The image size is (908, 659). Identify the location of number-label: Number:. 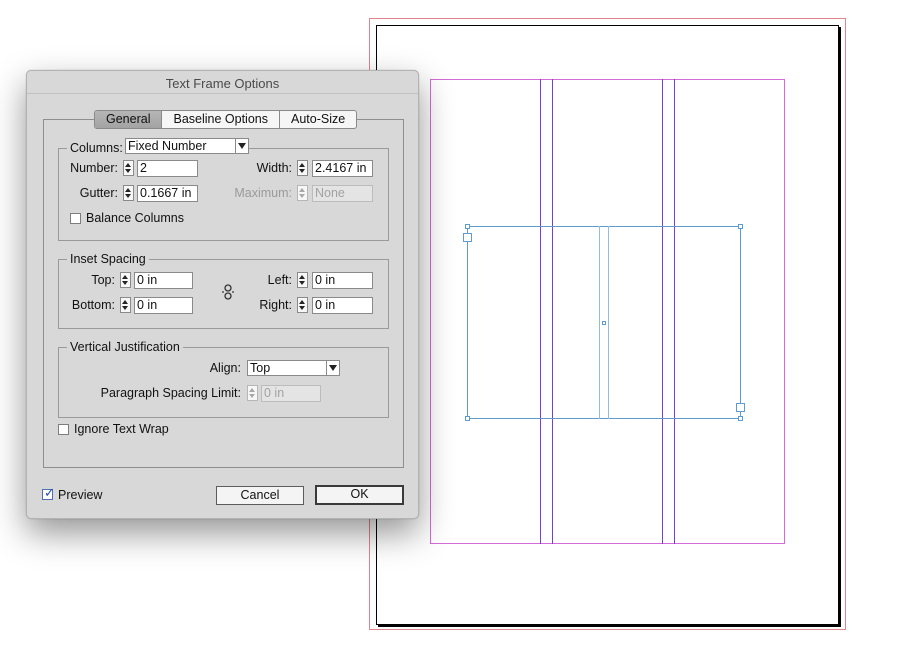
(94, 168).